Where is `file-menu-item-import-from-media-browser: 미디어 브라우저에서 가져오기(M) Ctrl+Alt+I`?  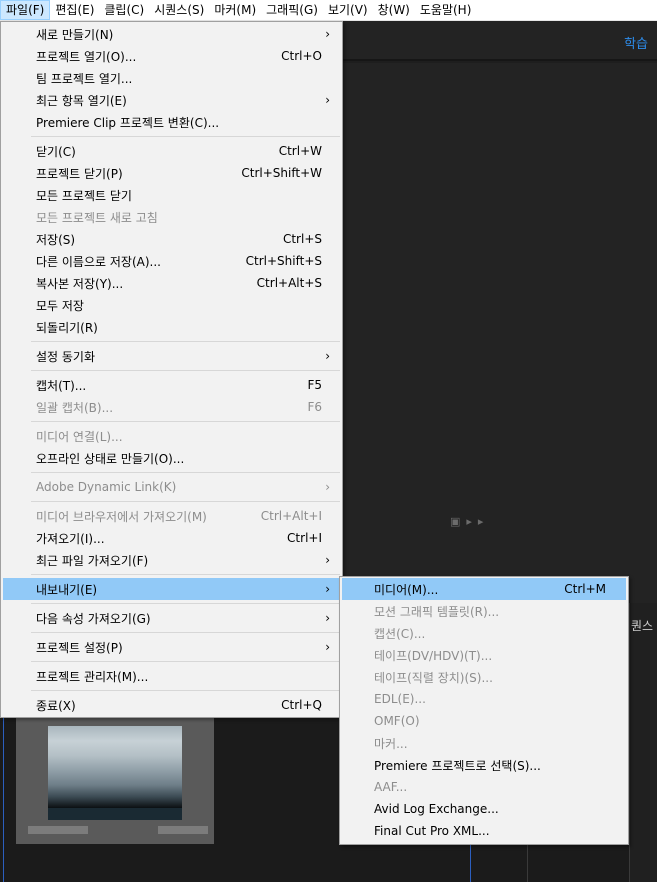
file-menu-item-import-from-media-browser: 미디어 브라우저에서 가져오기(M) Ctrl+Alt+I is located at coordinates (171, 516).